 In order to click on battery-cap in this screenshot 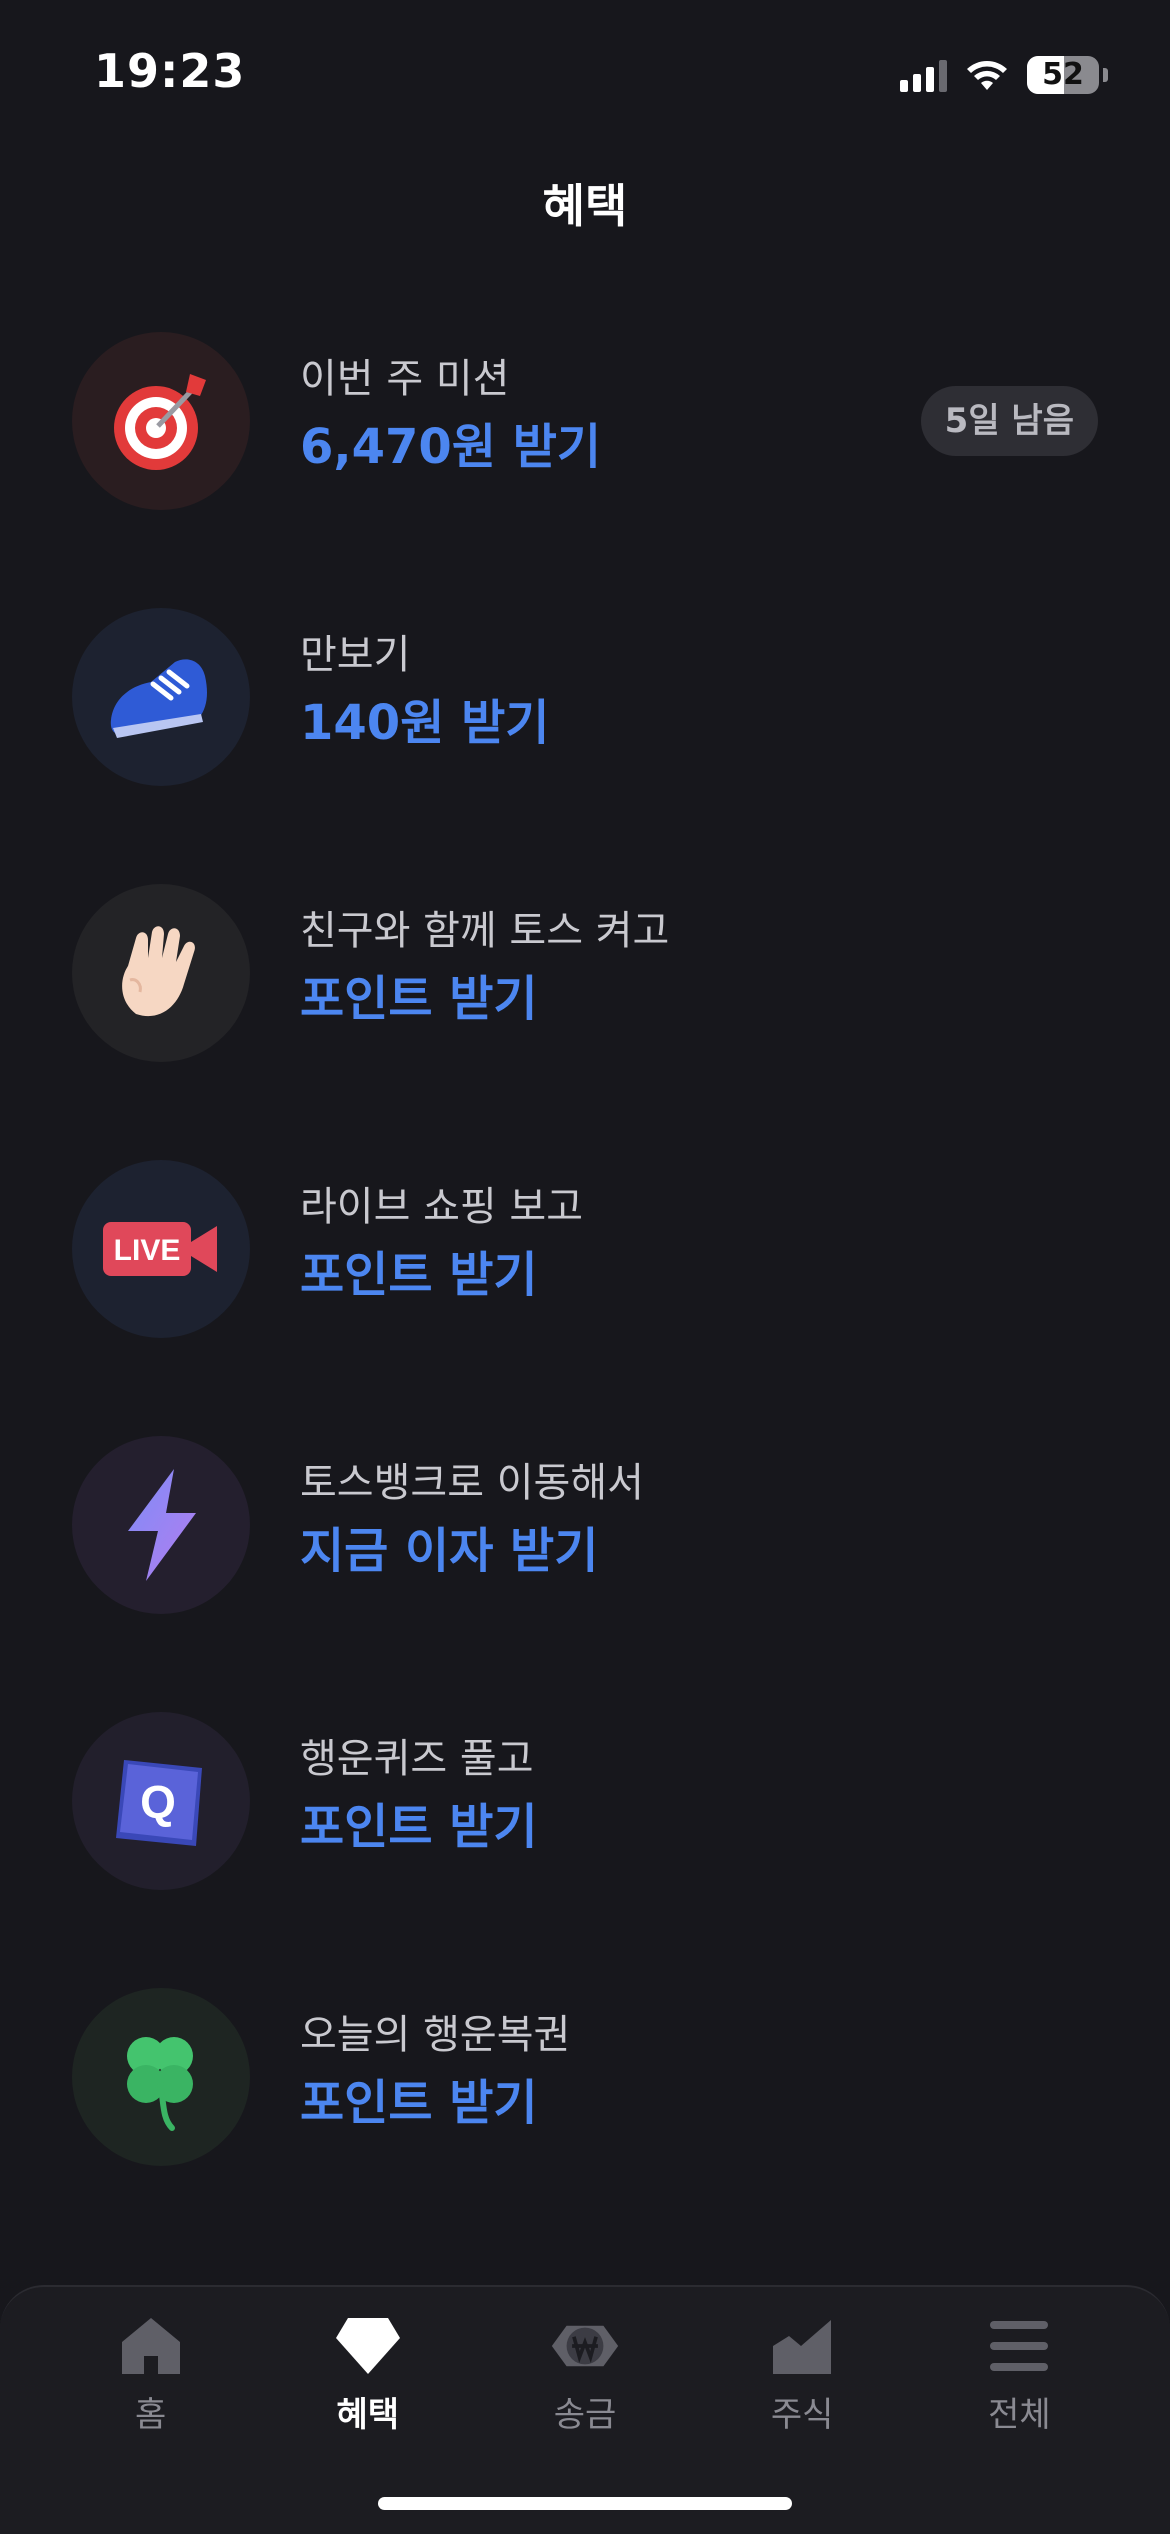, I will do `click(1105, 75)`.